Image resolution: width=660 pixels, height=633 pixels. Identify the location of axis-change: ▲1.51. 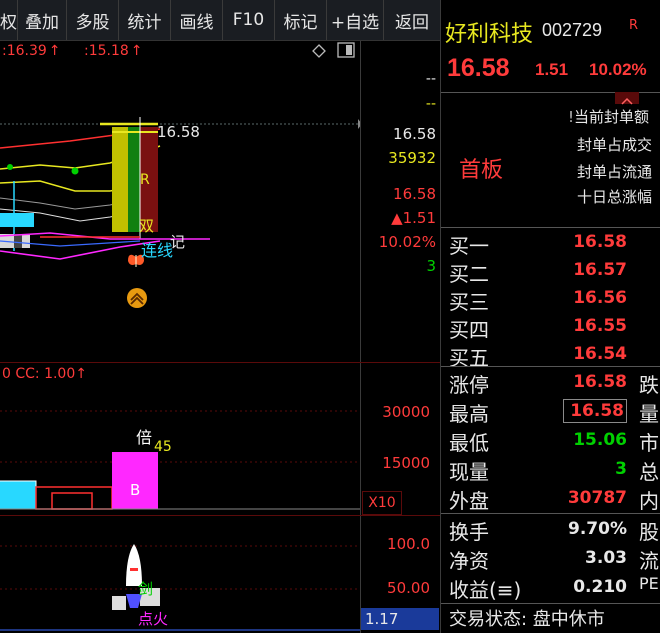
(413, 218).